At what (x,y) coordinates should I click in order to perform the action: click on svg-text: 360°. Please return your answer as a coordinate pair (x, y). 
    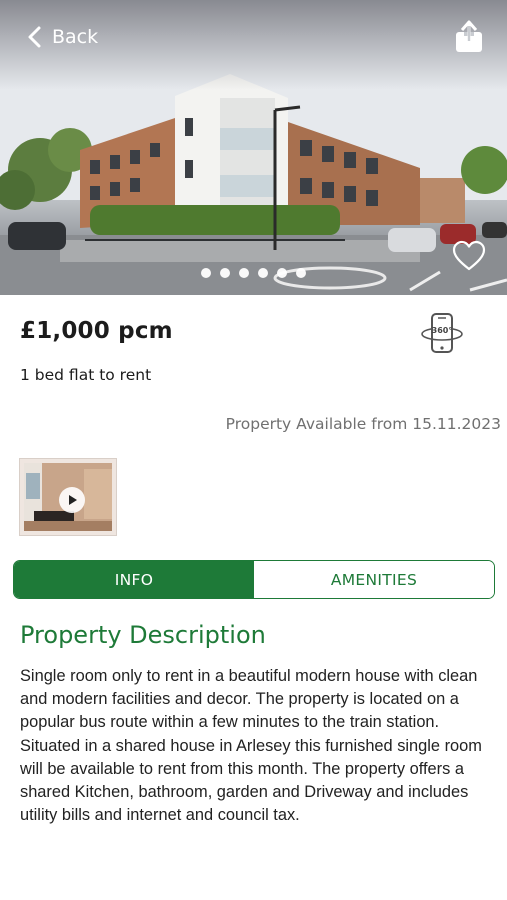
    Looking at the image, I should click on (442, 330).